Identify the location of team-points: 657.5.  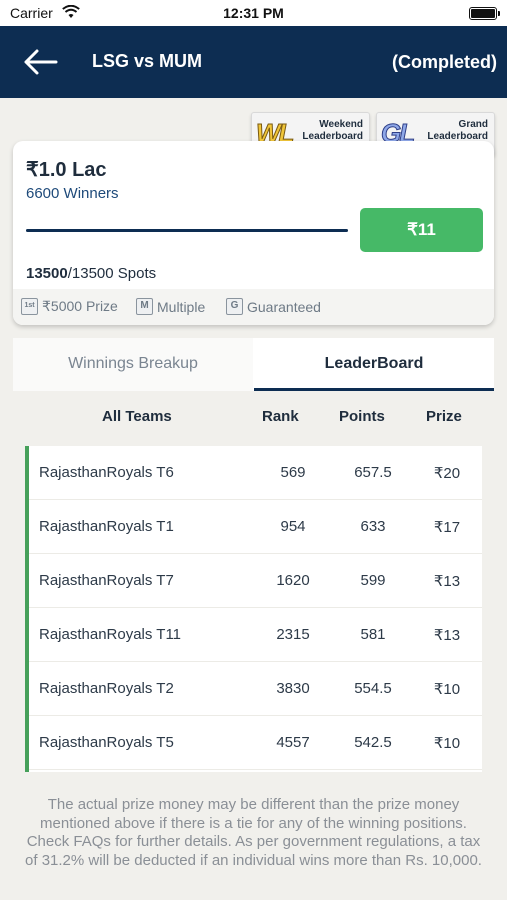
(373, 472).